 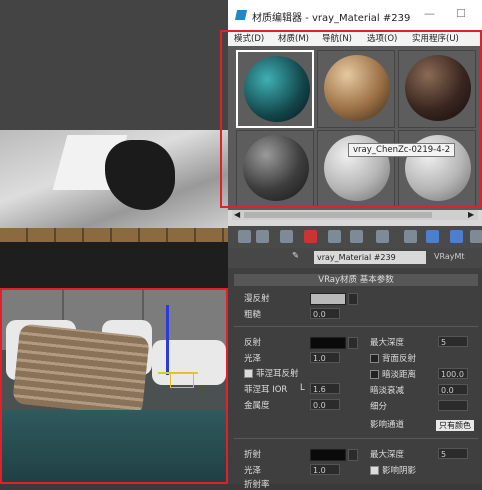 I want to click on rollout-header: VRay材质 基本参数, so click(x=356, y=280).